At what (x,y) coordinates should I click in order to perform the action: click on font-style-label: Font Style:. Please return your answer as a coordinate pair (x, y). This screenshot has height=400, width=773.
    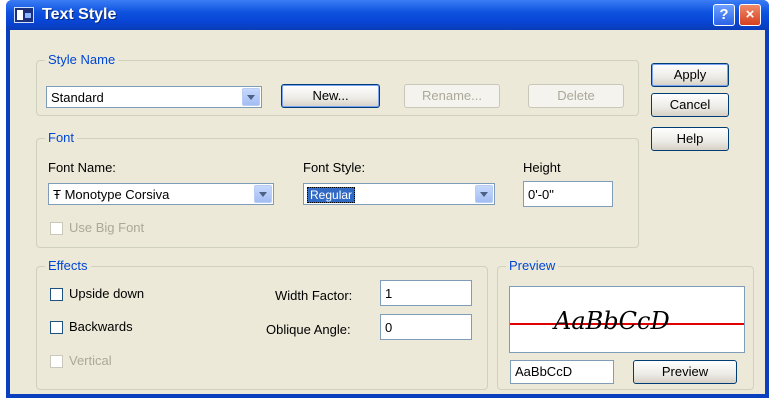
    Looking at the image, I should click on (334, 167).